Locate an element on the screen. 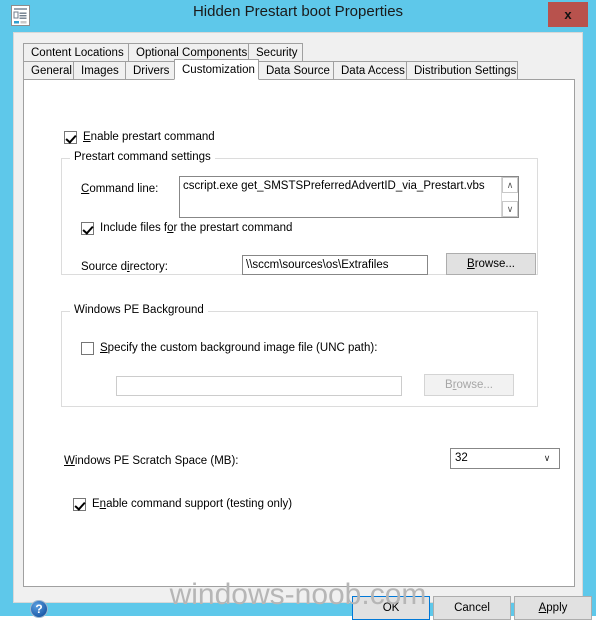 The width and height of the screenshot is (596, 634). label-pre: Source d is located at coordinates (104, 267).